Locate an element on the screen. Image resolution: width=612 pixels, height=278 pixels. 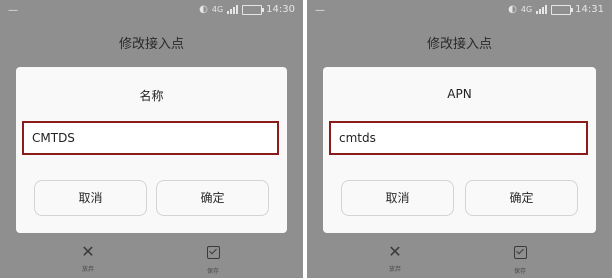
dialog-title: 名称 is located at coordinates (151, 96).